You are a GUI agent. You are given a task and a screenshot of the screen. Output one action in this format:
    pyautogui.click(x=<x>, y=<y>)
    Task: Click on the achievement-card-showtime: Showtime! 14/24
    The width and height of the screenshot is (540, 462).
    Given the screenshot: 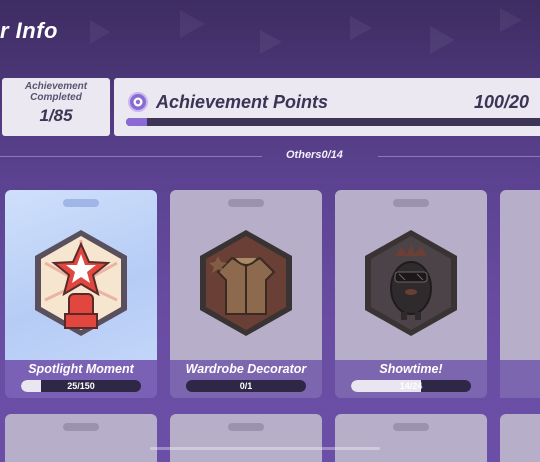 What is the action you would take?
    pyautogui.click(x=411, y=294)
    